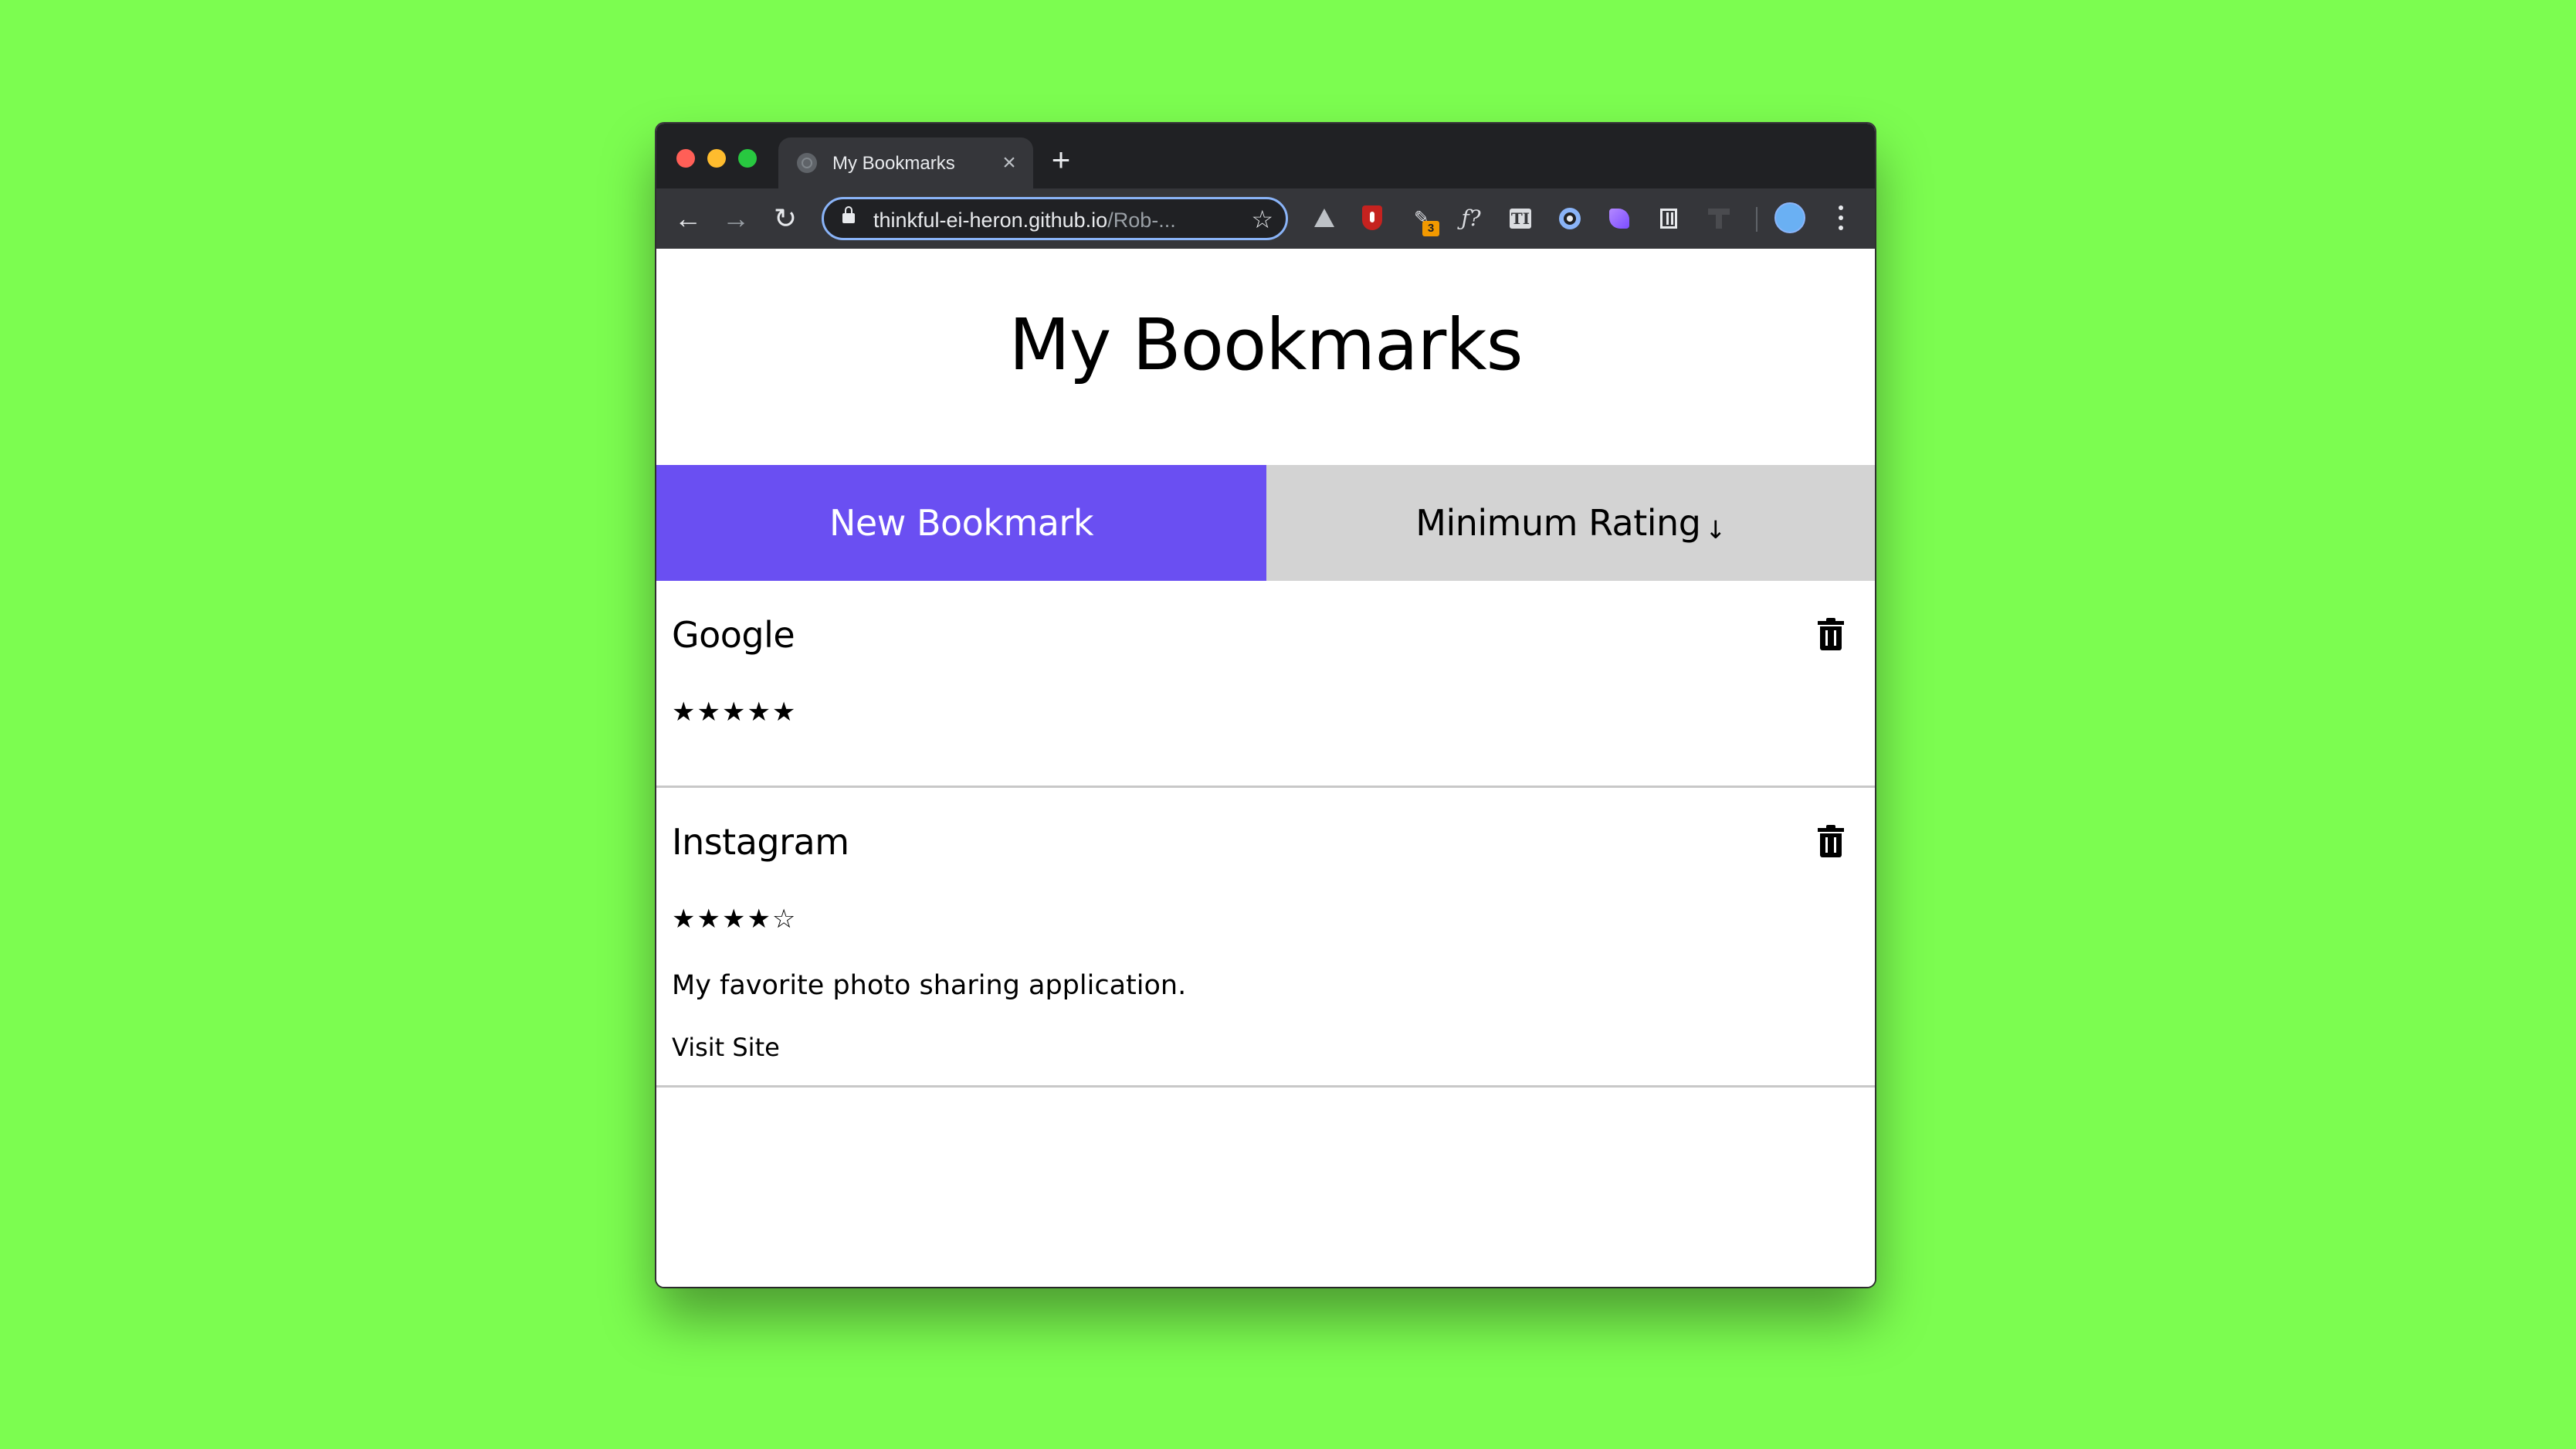  I want to click on address-bar: thinkful-ei-heron.github.io/Rob-... ☆, so click(1055, 218).